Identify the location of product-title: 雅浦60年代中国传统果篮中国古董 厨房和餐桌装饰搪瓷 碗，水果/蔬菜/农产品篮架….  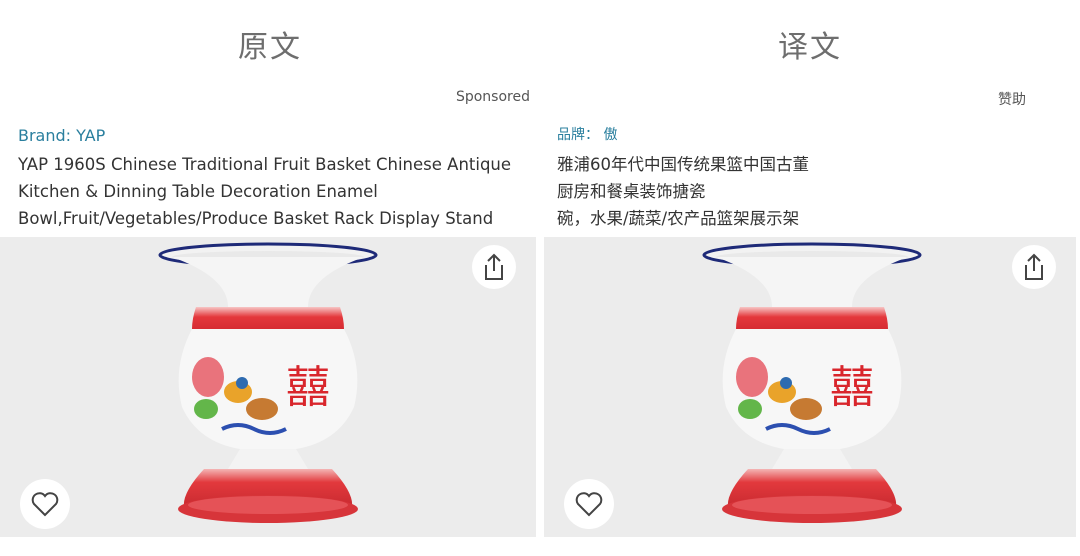
(812, 191).